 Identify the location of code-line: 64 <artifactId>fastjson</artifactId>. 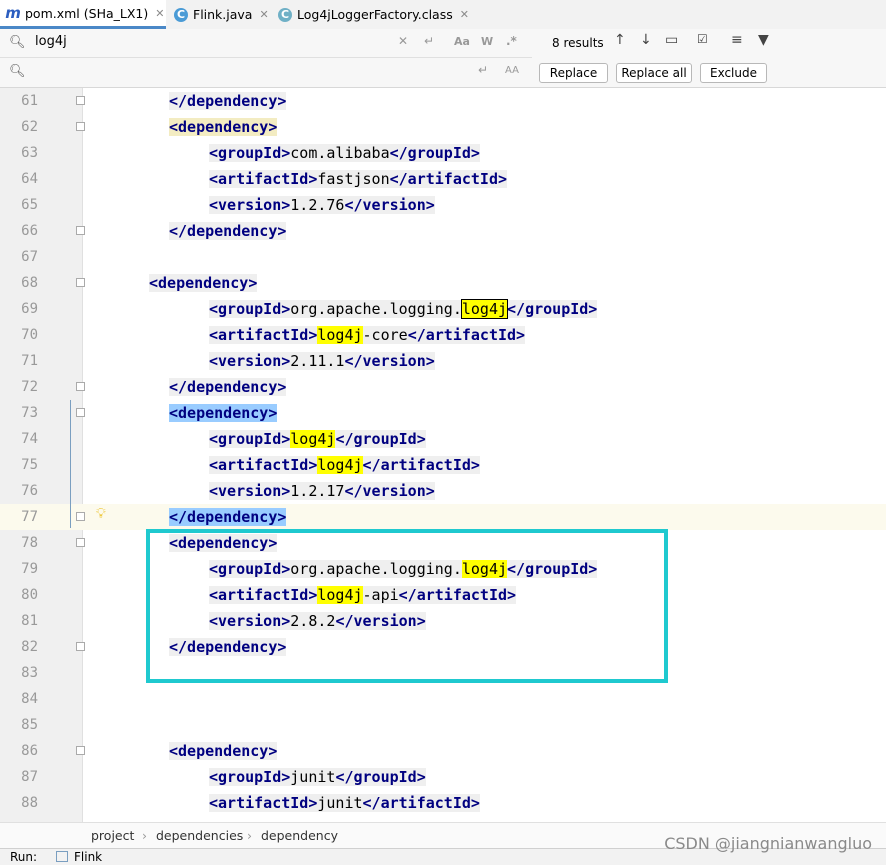
(443, 179).